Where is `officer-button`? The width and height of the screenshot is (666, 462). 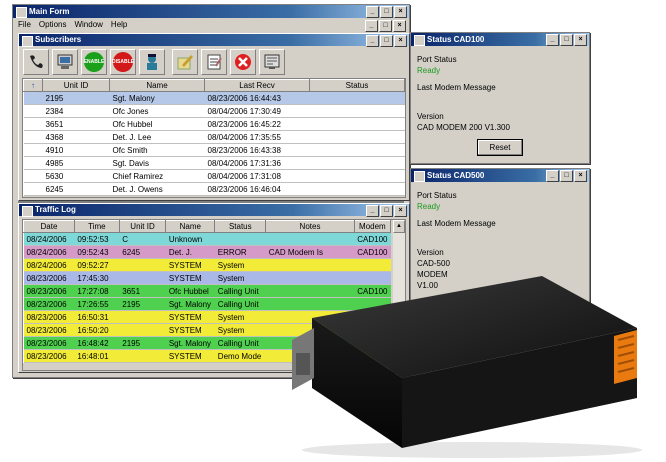 officer-button is located at coordinates (152, 62).